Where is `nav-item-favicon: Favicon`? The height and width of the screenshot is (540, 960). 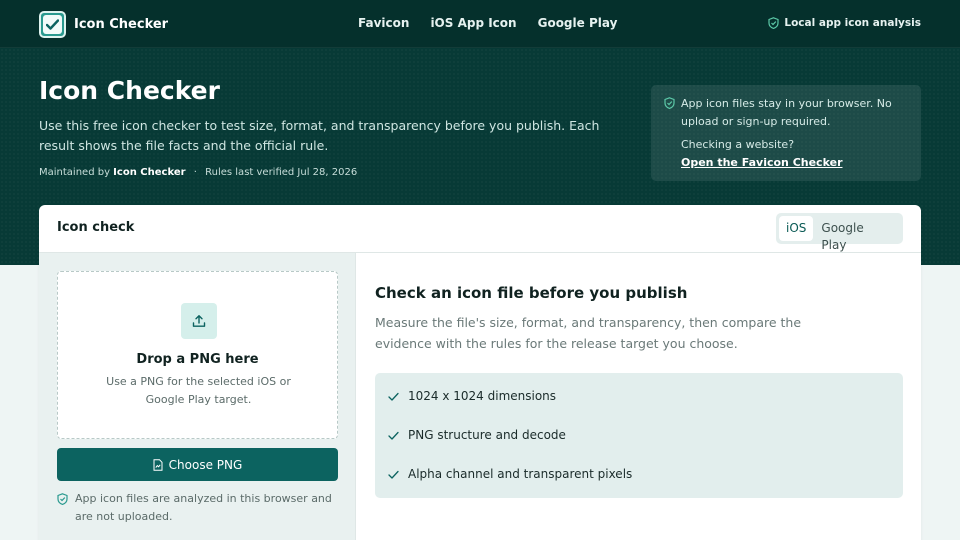 nav-item-favicon: Favicon is located at coordinates (383, 23).